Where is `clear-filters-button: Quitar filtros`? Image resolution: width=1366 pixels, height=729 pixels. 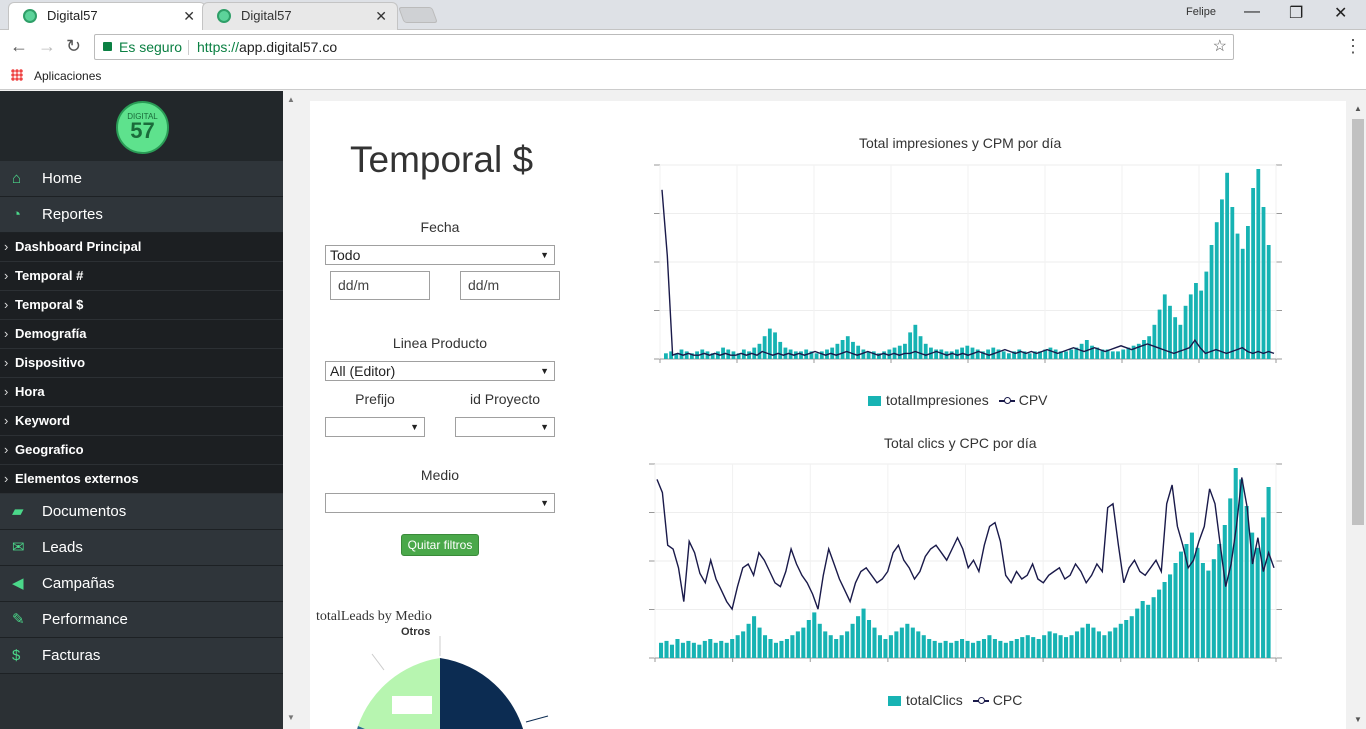 clear-filters-button: Quitar filtros is located at coordinates (440, 545).